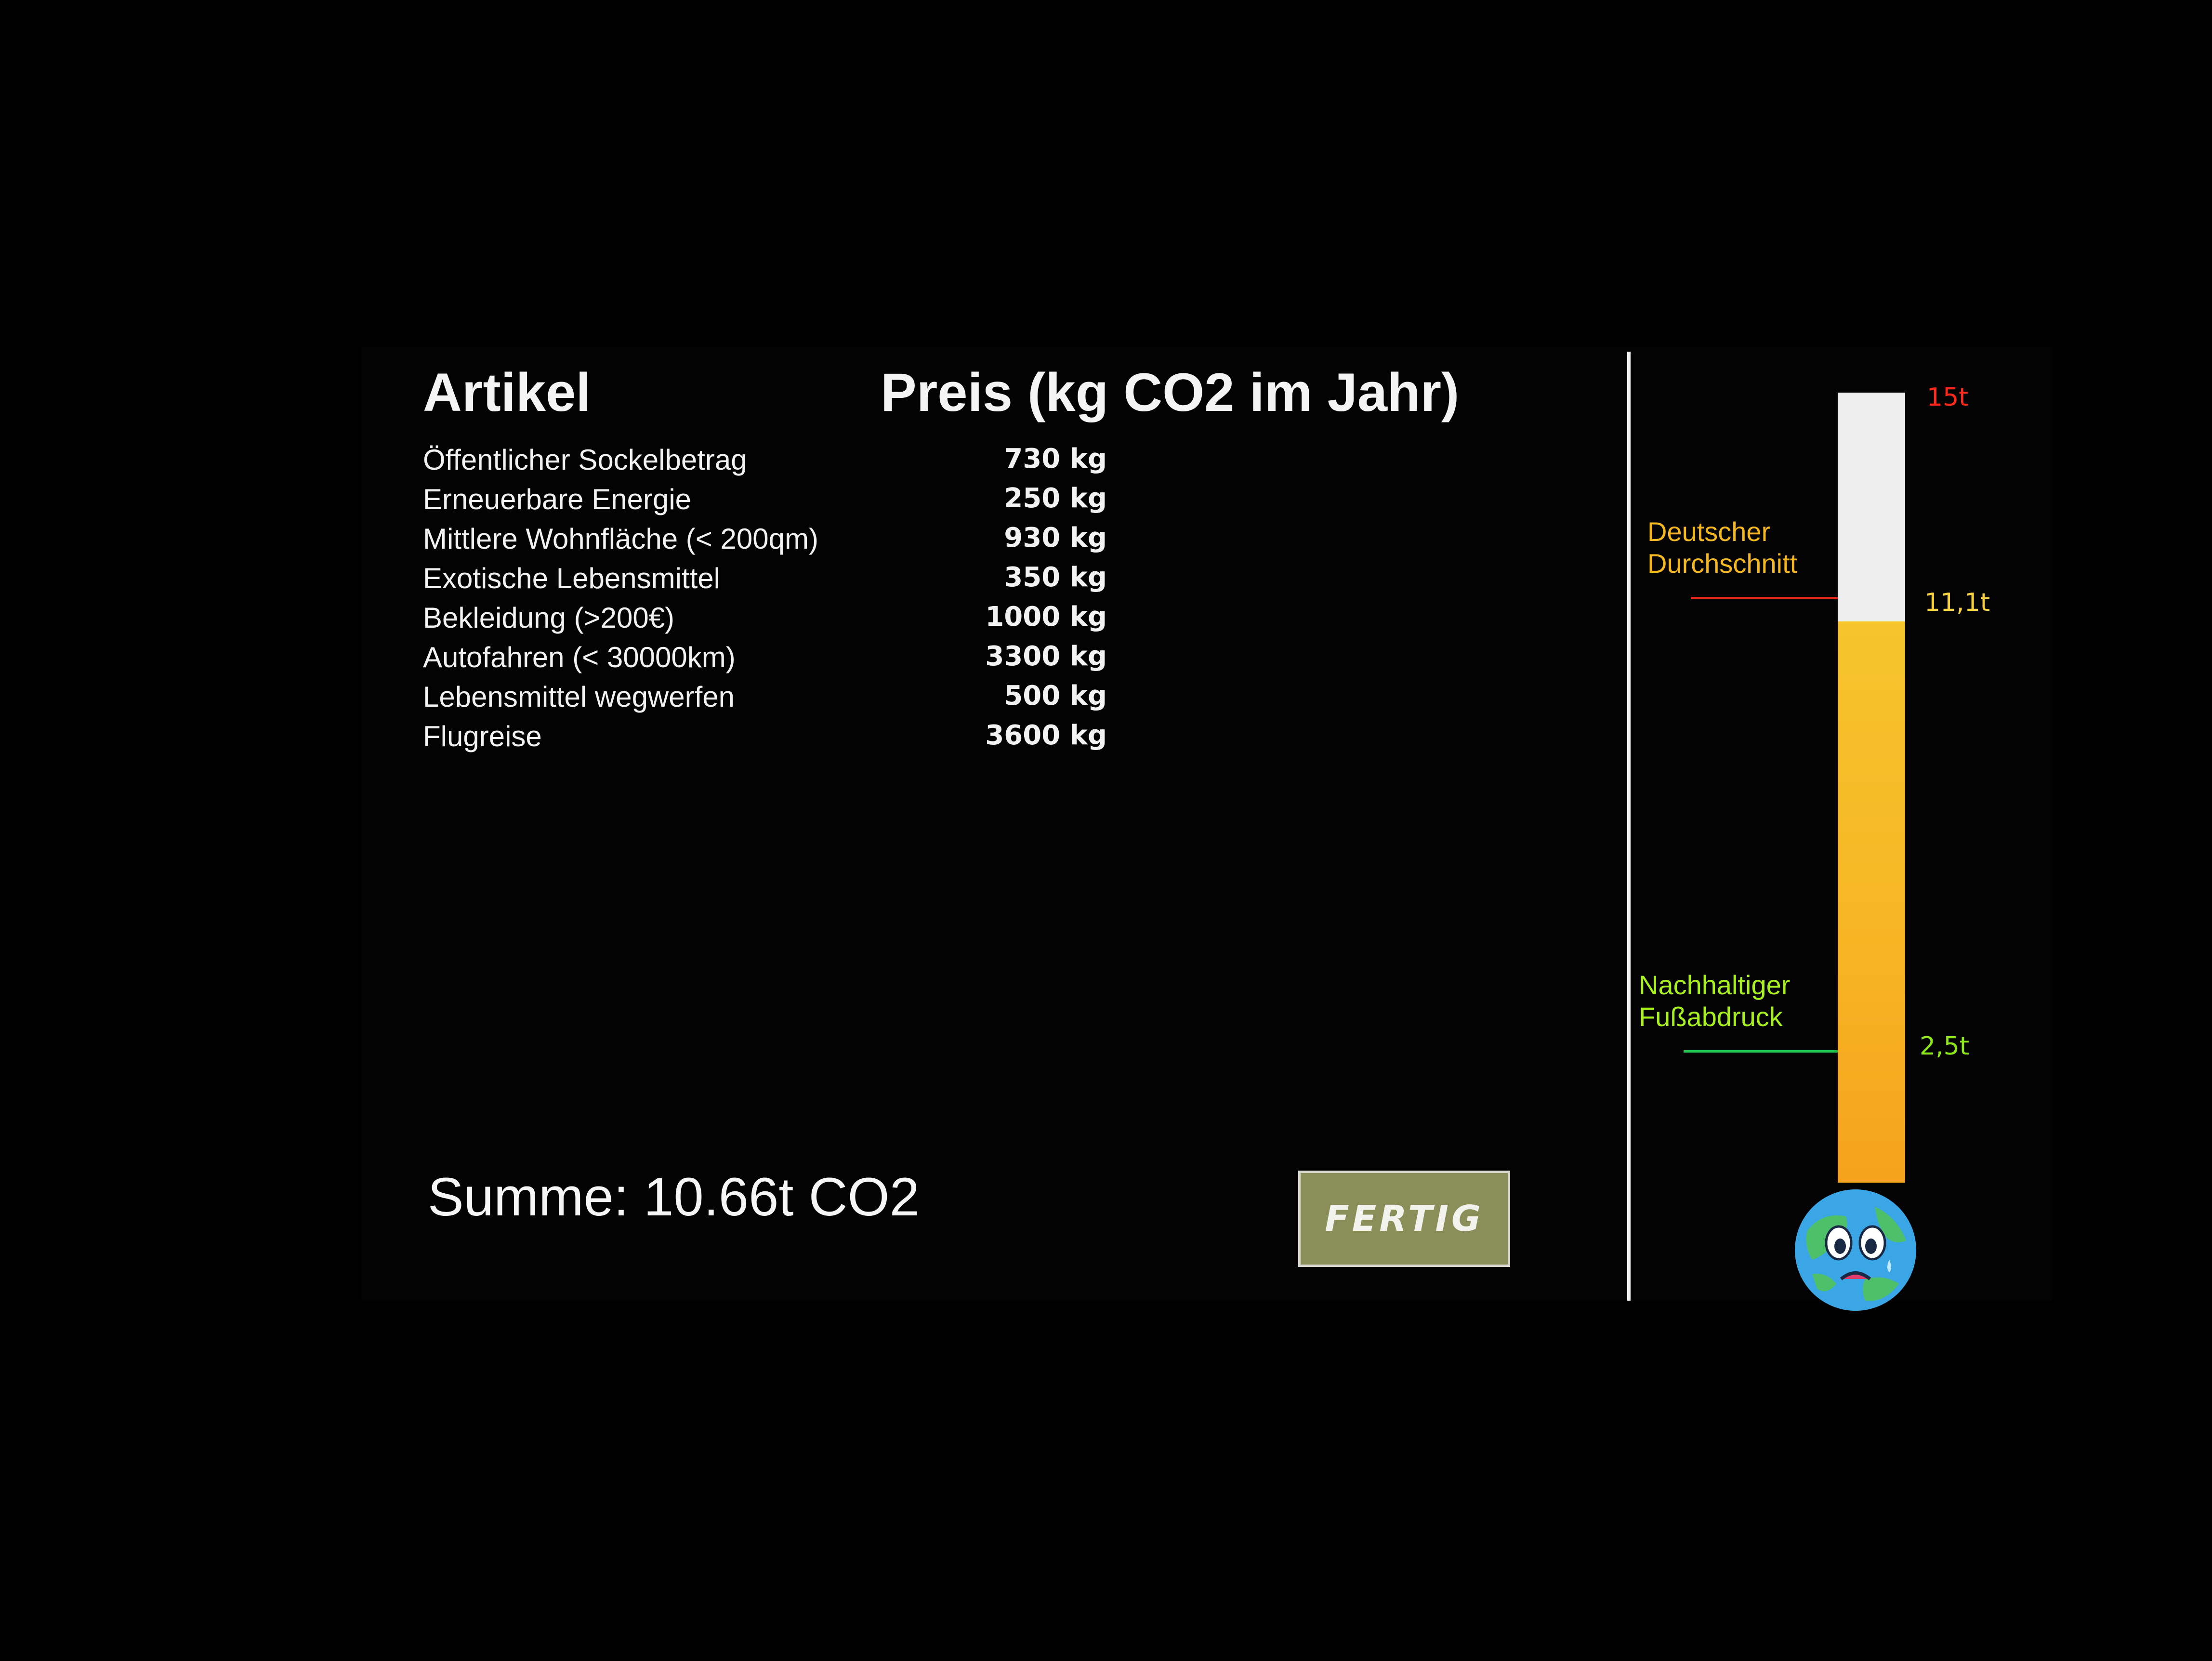 The height and width of the screenshot is (1661, 2212). What do you see at coordinates (1046, 736) in the screenshot?
I see `item-value: 3600 kg` at bounding box center [1046, 736].